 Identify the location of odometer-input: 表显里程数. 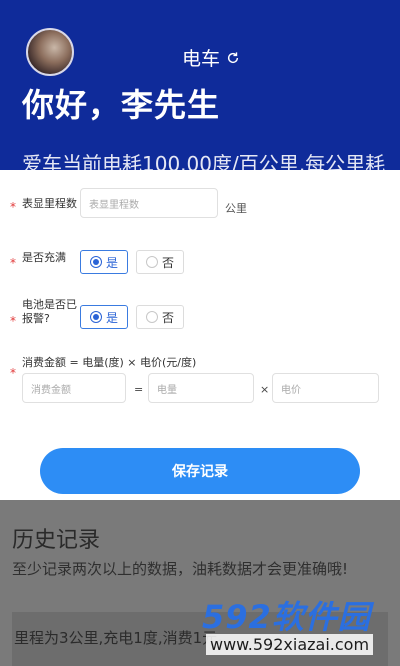
(149, 203).